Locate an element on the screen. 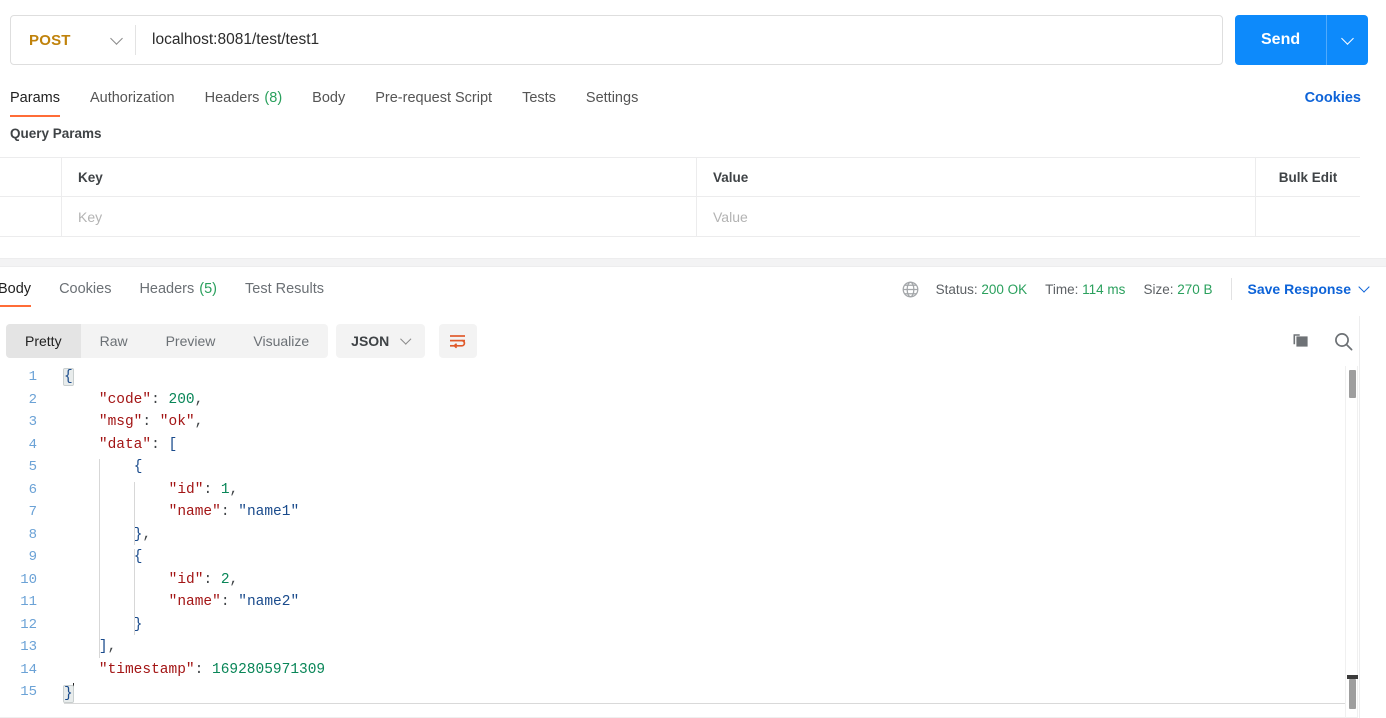 The width and height of the screenshot is (1386, 718). token: "id" is located at coordinates (186, 579).